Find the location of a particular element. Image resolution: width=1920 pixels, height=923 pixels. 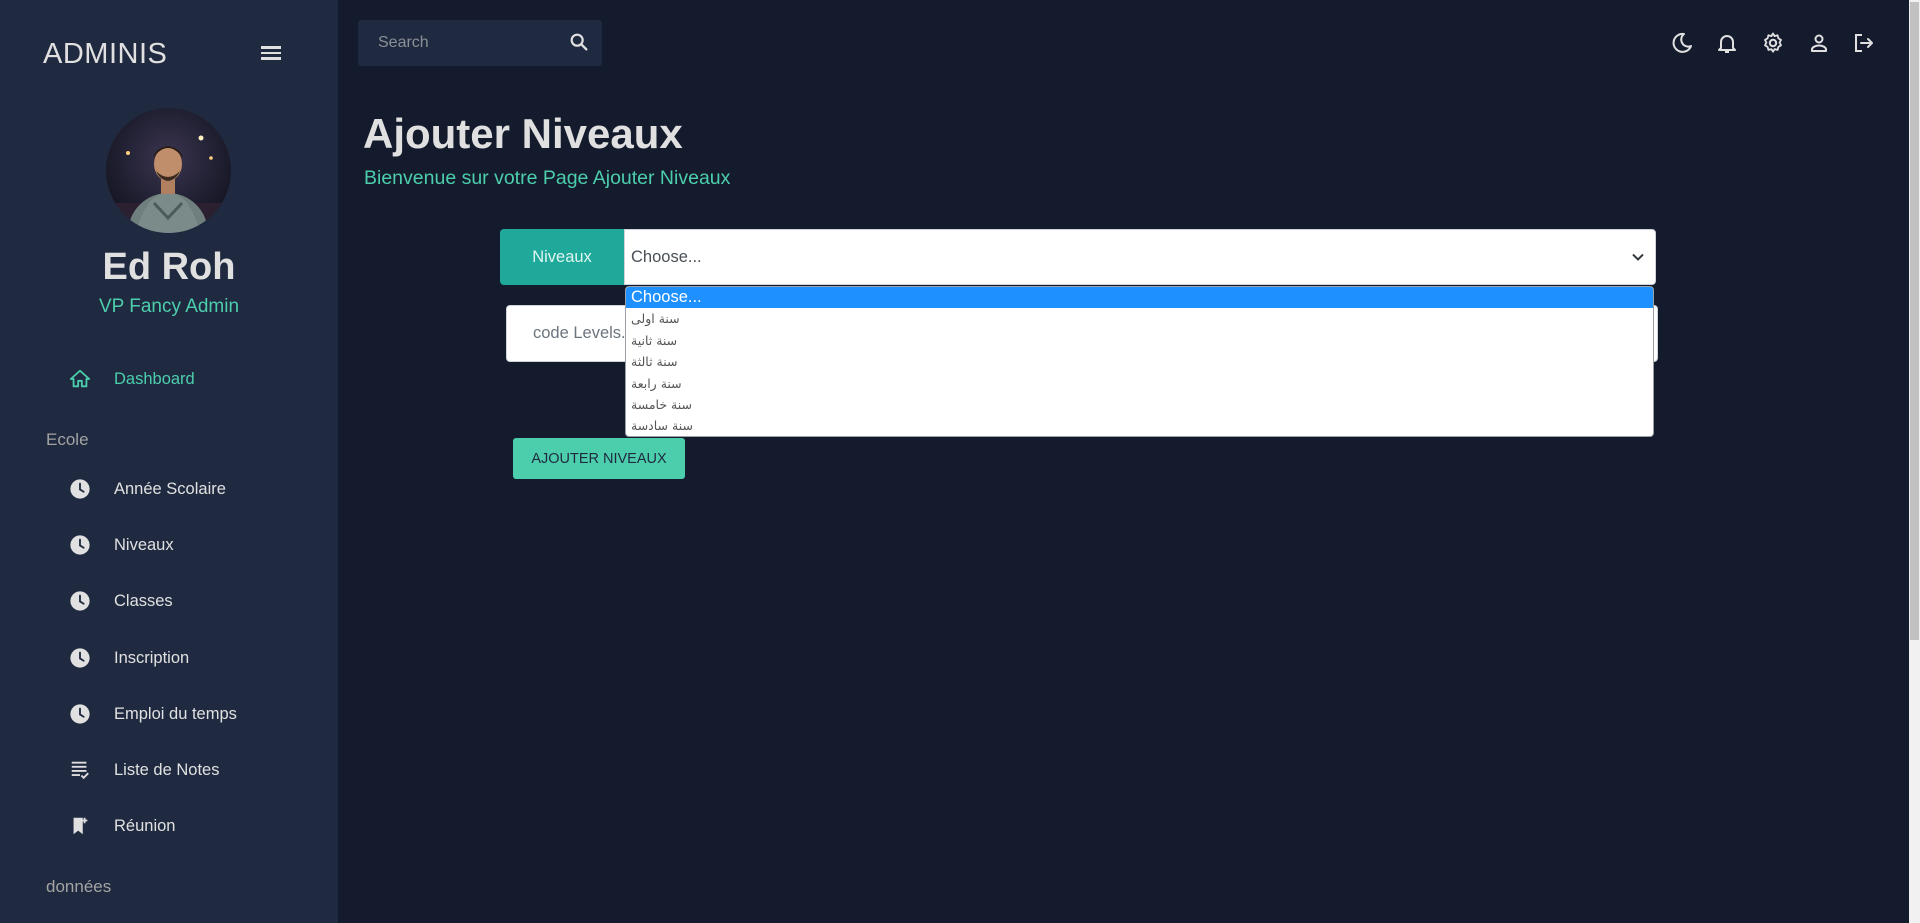

sidebar-item-dashboard: Dashboard is located at coordinates (131, 379).